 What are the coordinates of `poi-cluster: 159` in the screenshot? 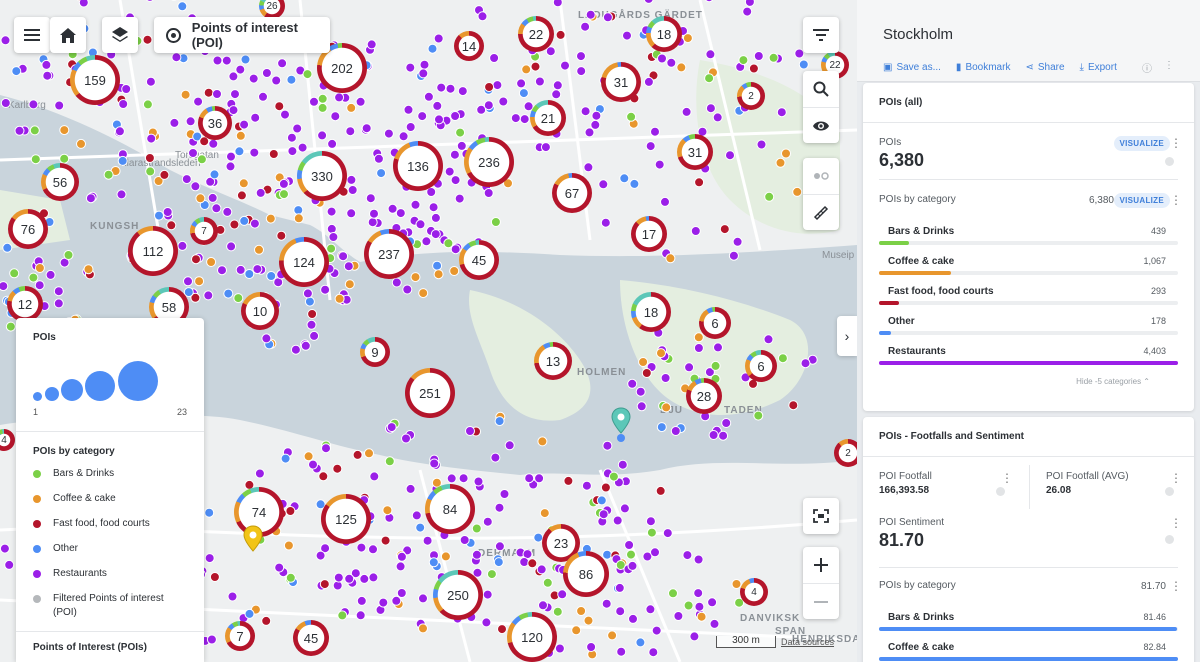 It's located at (95, 80).